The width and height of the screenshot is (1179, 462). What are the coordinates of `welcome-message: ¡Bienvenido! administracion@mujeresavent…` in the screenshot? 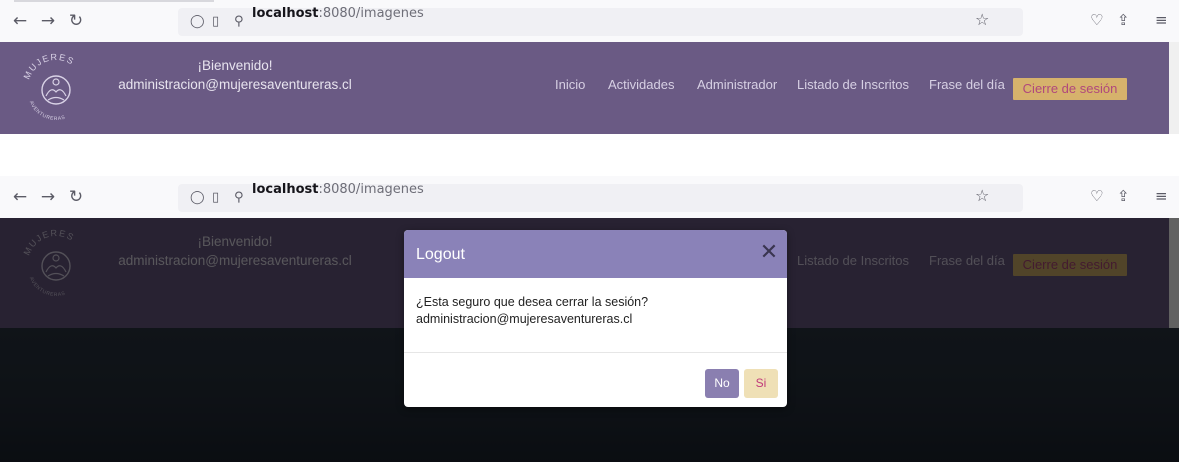 It's located at (235, 75).